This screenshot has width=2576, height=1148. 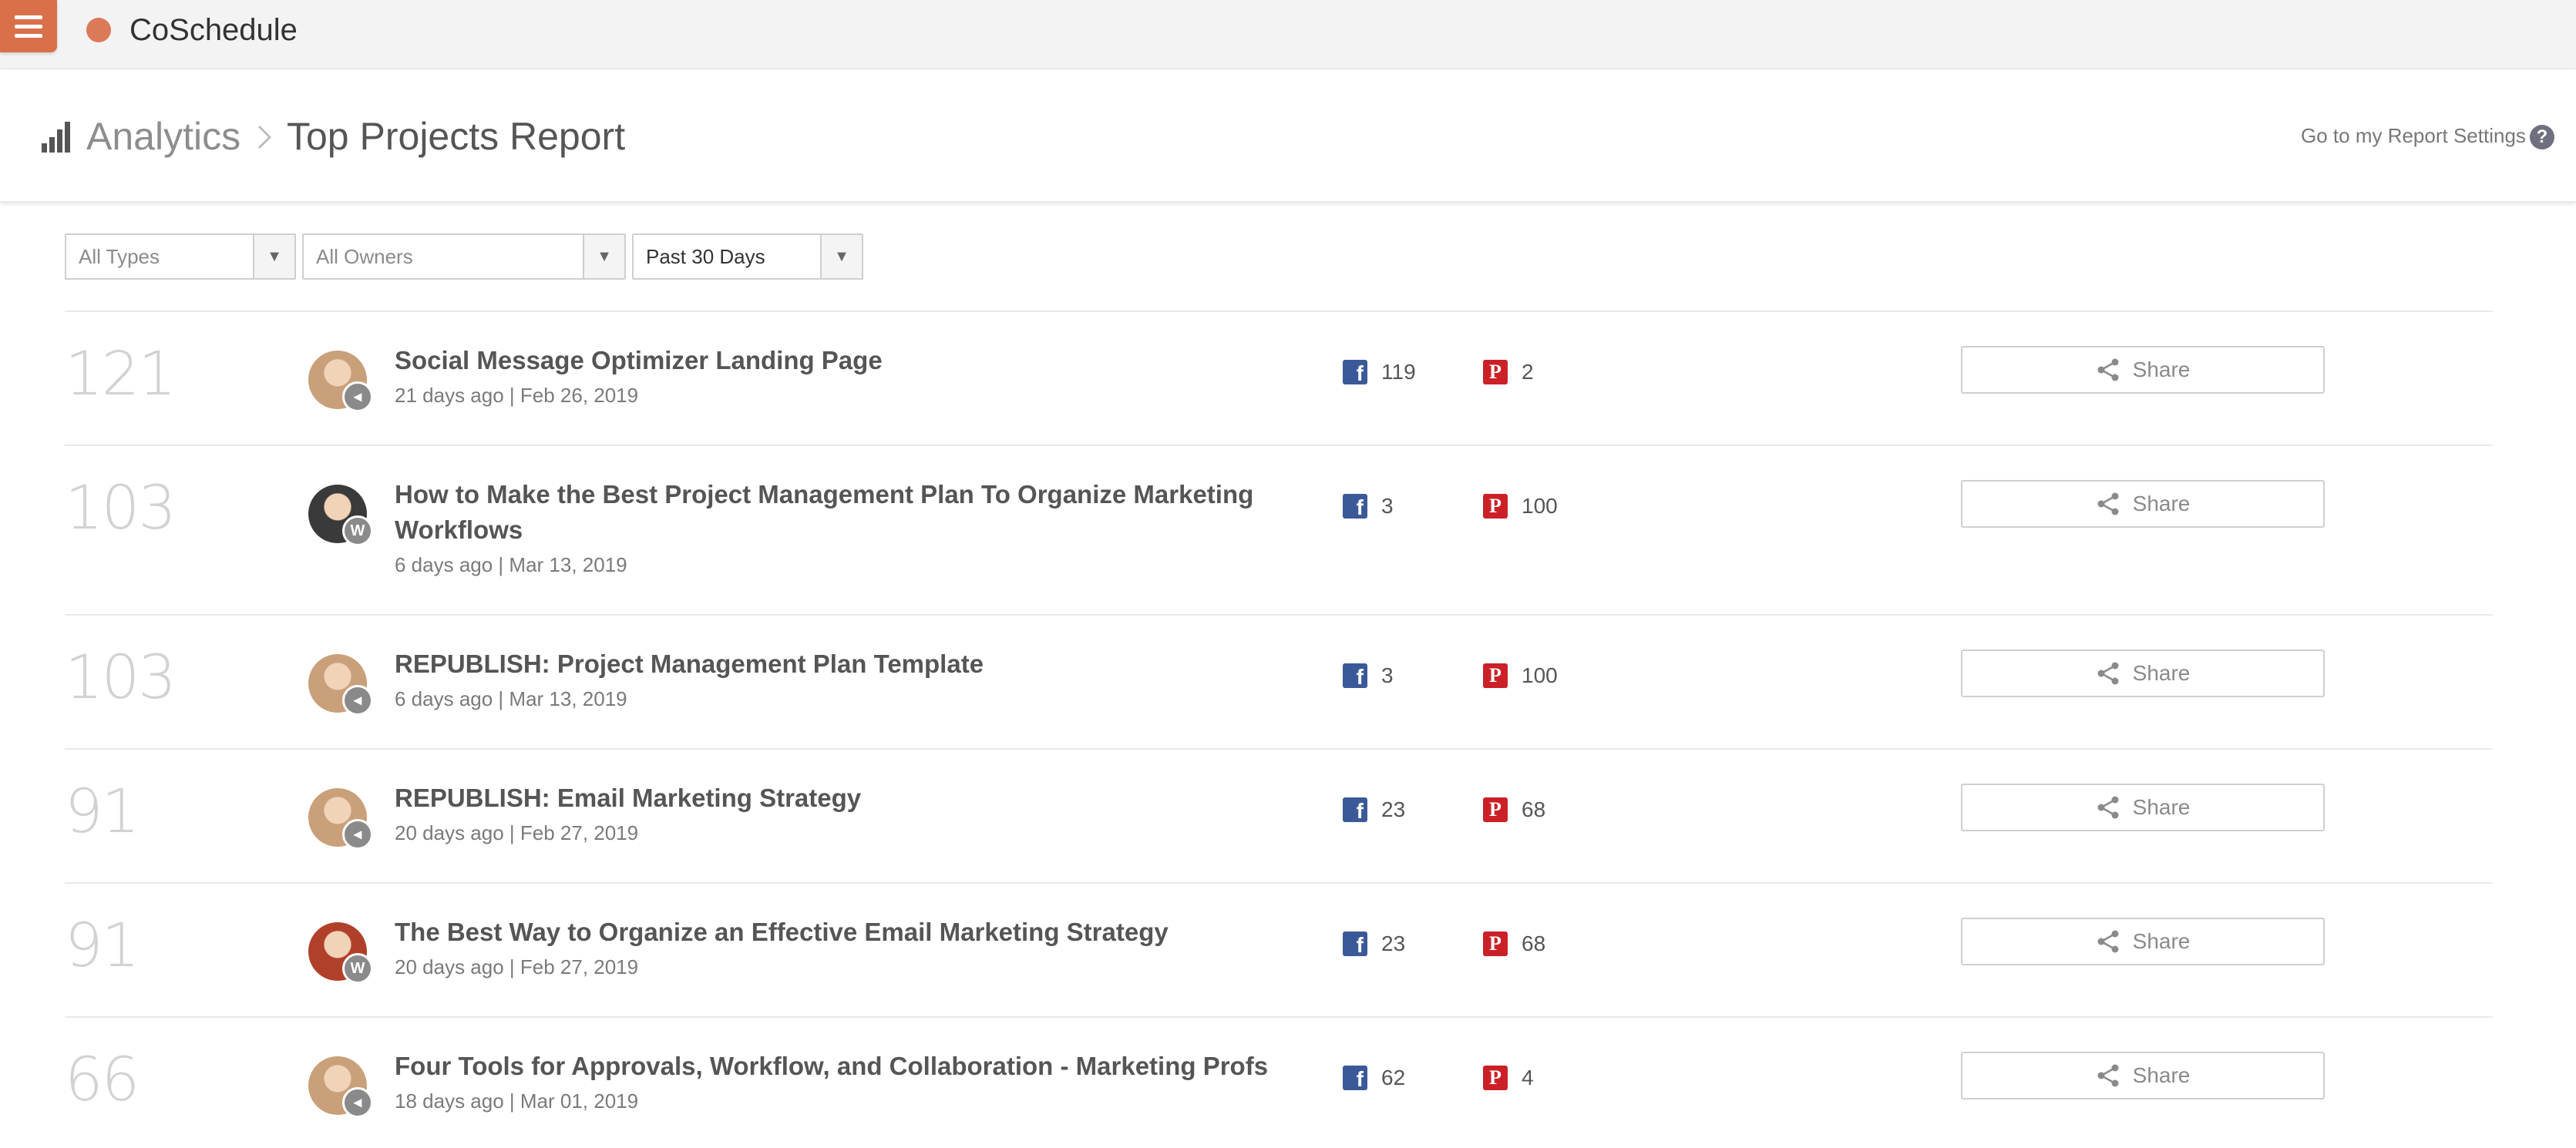 I want to click on hamburger-menu-button, so click(x=28, y=26).